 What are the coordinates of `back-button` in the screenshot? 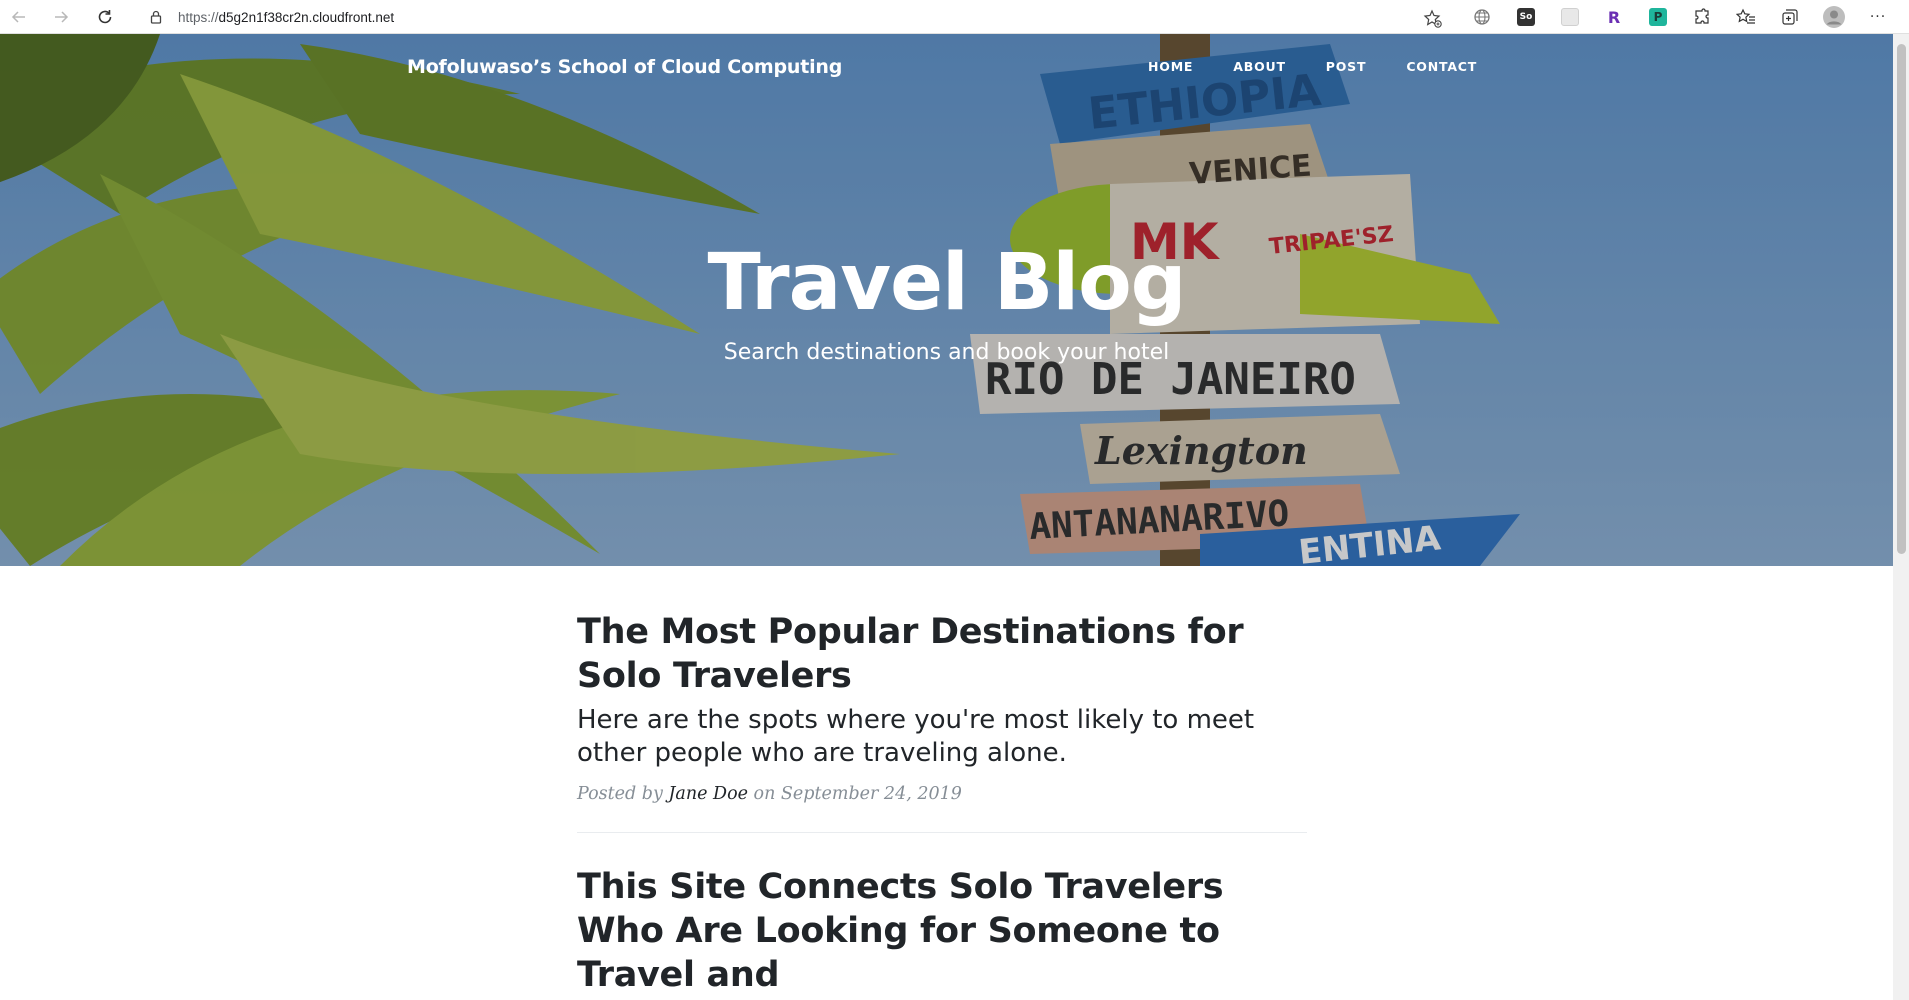 It's located at (19, 17).